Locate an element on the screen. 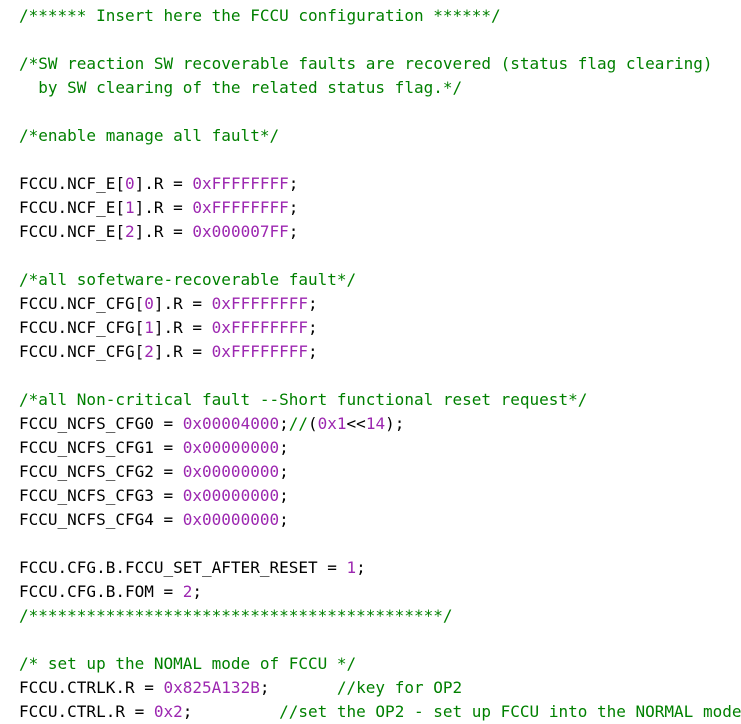 This screenshot has height=724, width=741. code-line: FCCU_NCFS_CFG3 = 0x00000000; is located at coordinates (380, 496).